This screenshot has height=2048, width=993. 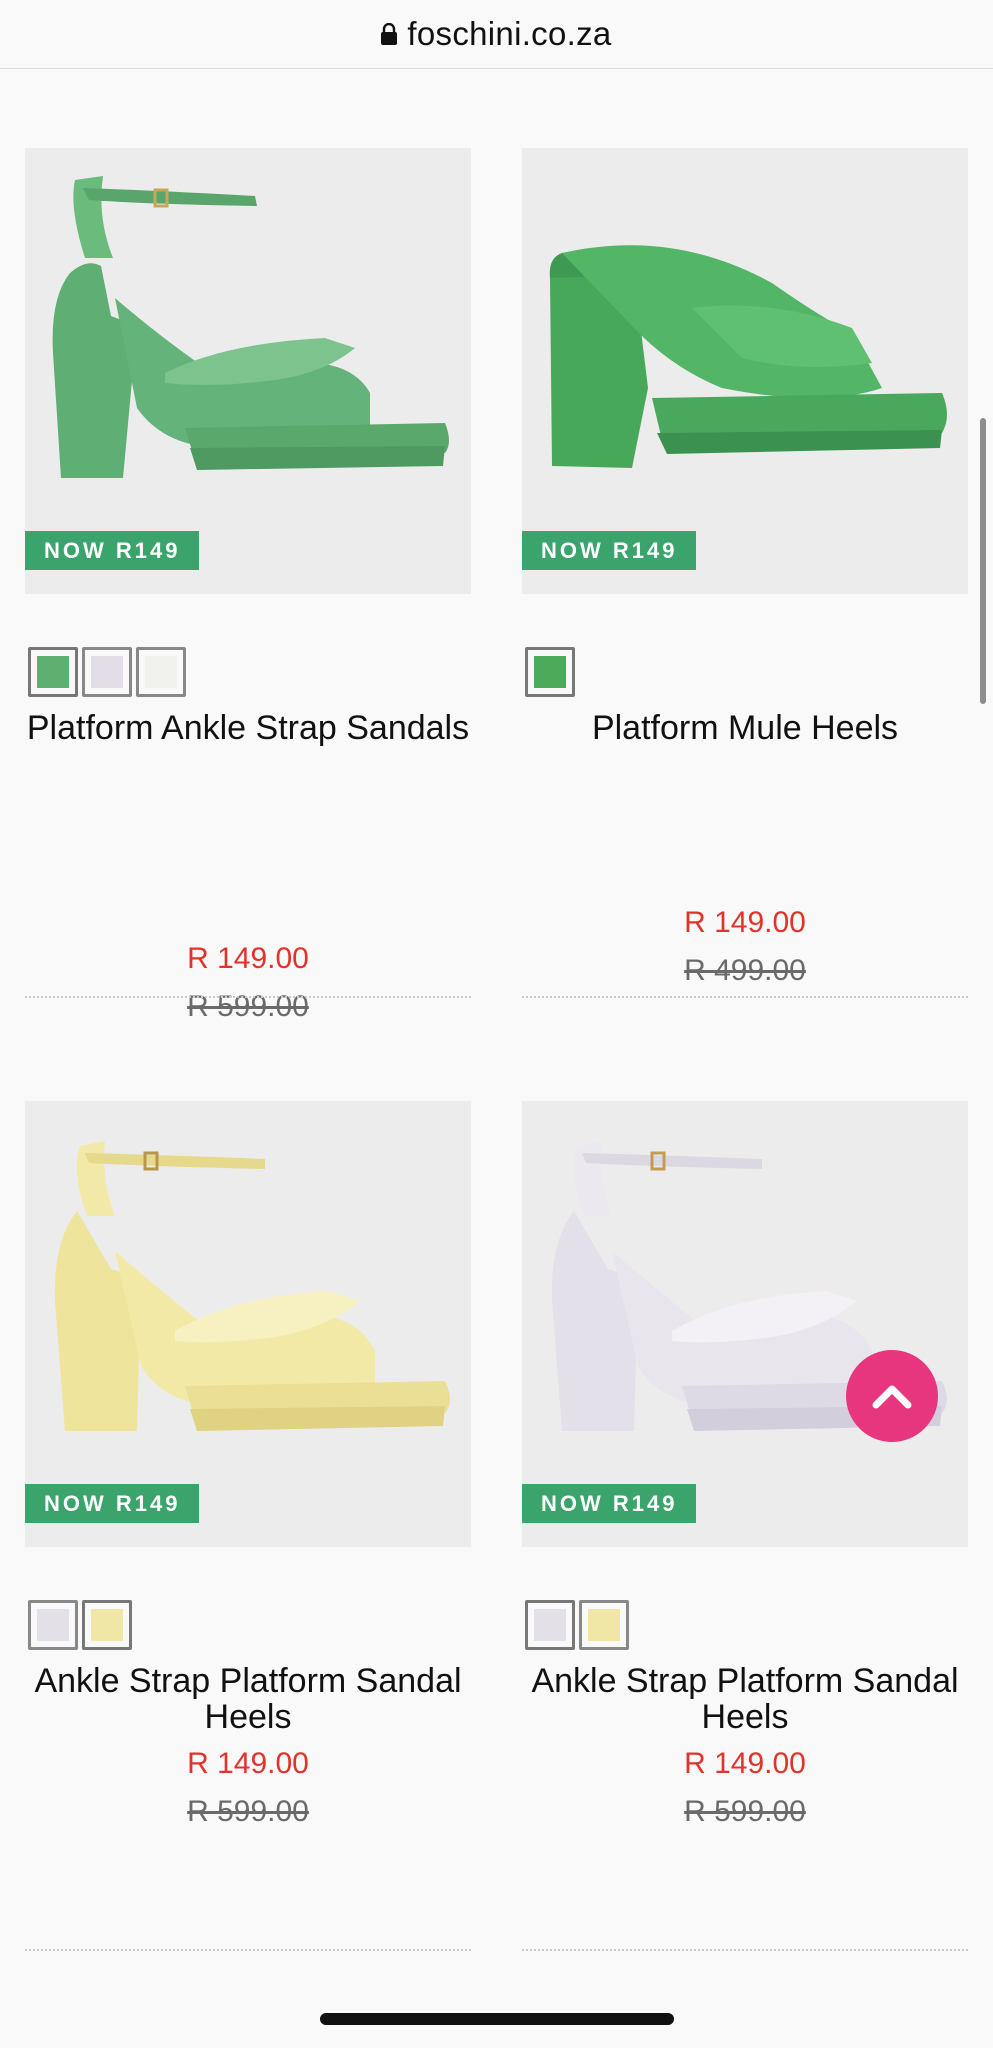 What do you see at coordinates (248, 728) in the screenshot?
I see `product-title: Platform Ankle Strap Sandals` at bounding box center [248, 728].